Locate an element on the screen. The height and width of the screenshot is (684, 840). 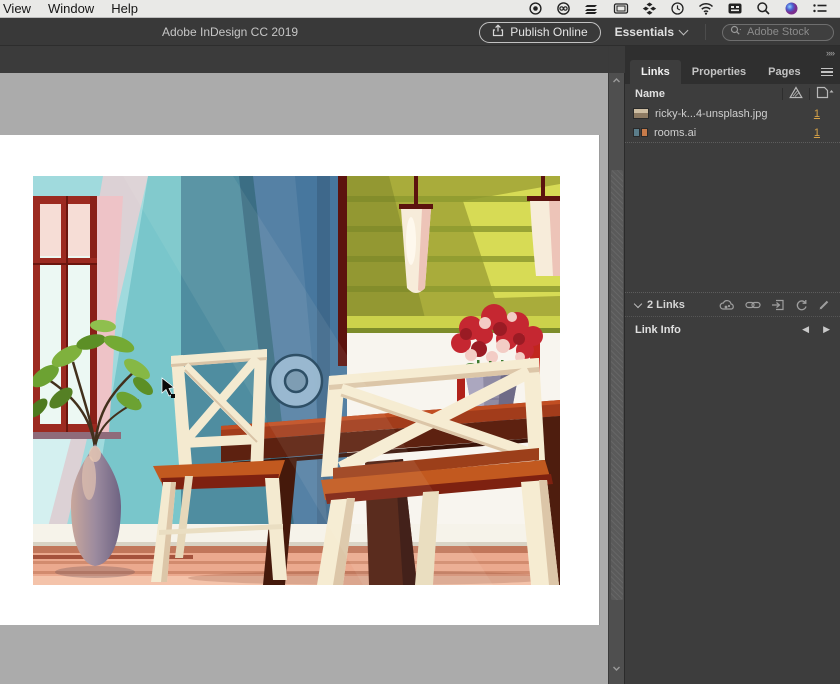
panel-menu-icon is located at coordinates (830, 72).